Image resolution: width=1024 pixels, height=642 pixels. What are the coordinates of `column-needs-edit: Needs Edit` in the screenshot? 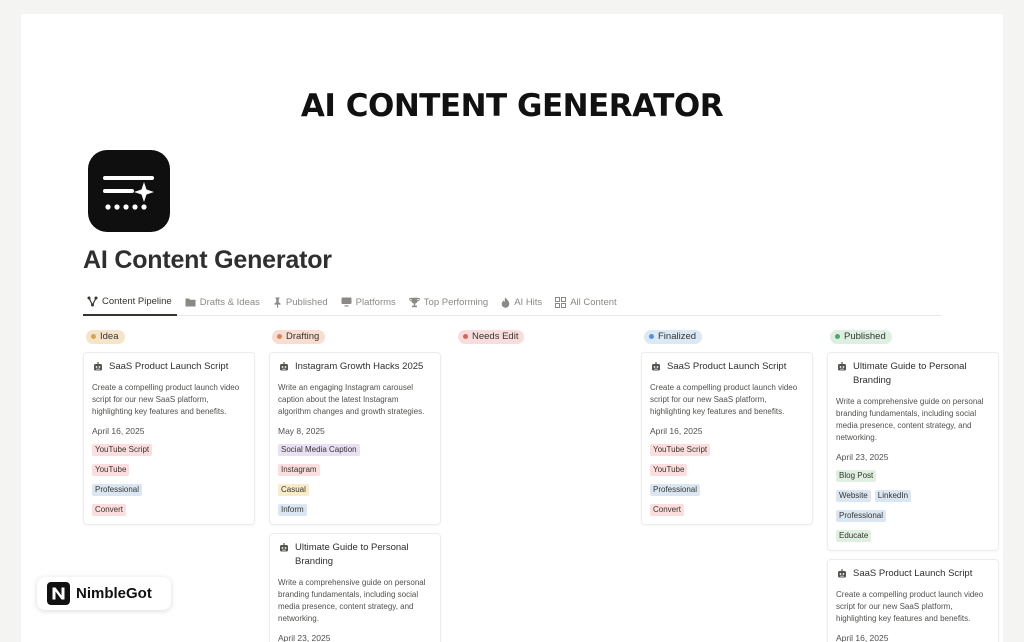 It's located at (541, 335).